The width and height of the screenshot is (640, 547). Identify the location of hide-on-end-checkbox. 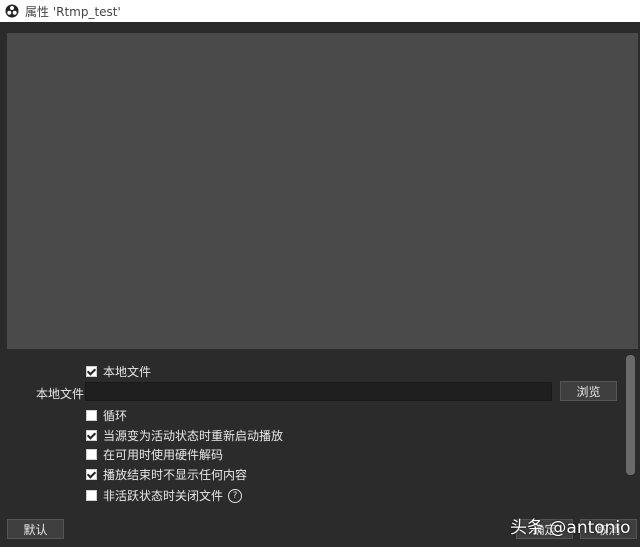
(91, 474).